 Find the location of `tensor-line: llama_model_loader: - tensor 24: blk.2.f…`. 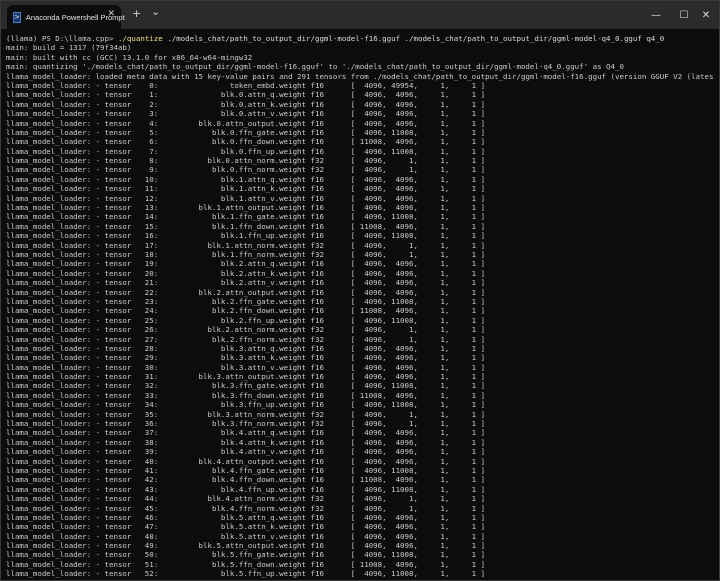

tensor-line: llama_model_loader: - tensor 24: blk.2.f… is located at coordinates (246, 311).